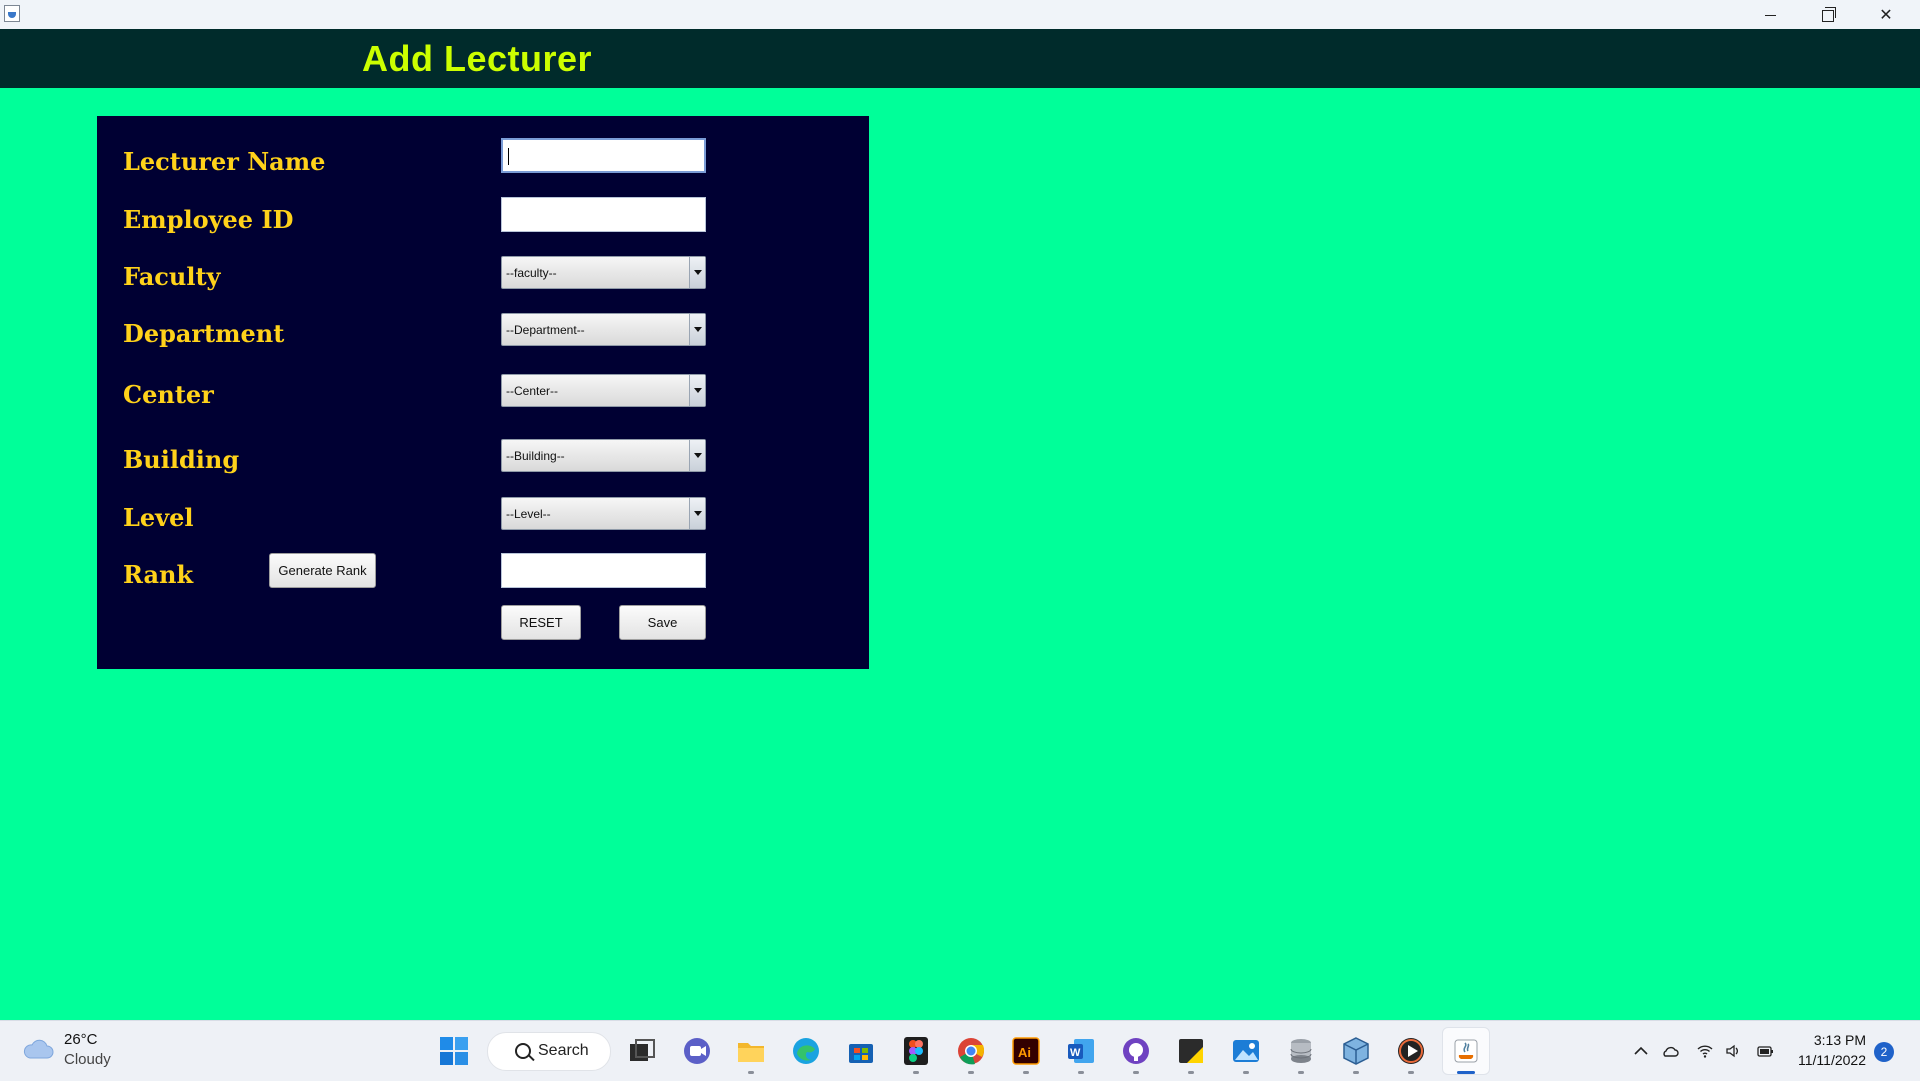  I want to click on level-label: Level, so click(158, 517).